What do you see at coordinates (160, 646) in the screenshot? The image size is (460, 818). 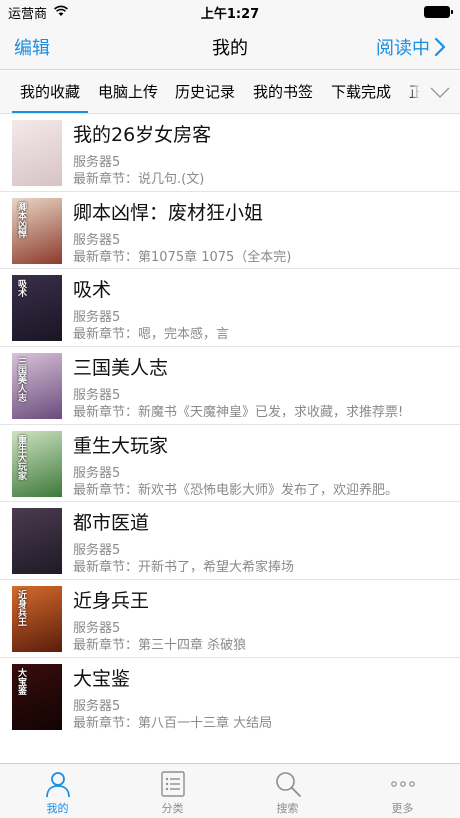 I see `book-latest-chapter: 最新章节：第三十四章 杀破狼` at bounding box center [160, 646].